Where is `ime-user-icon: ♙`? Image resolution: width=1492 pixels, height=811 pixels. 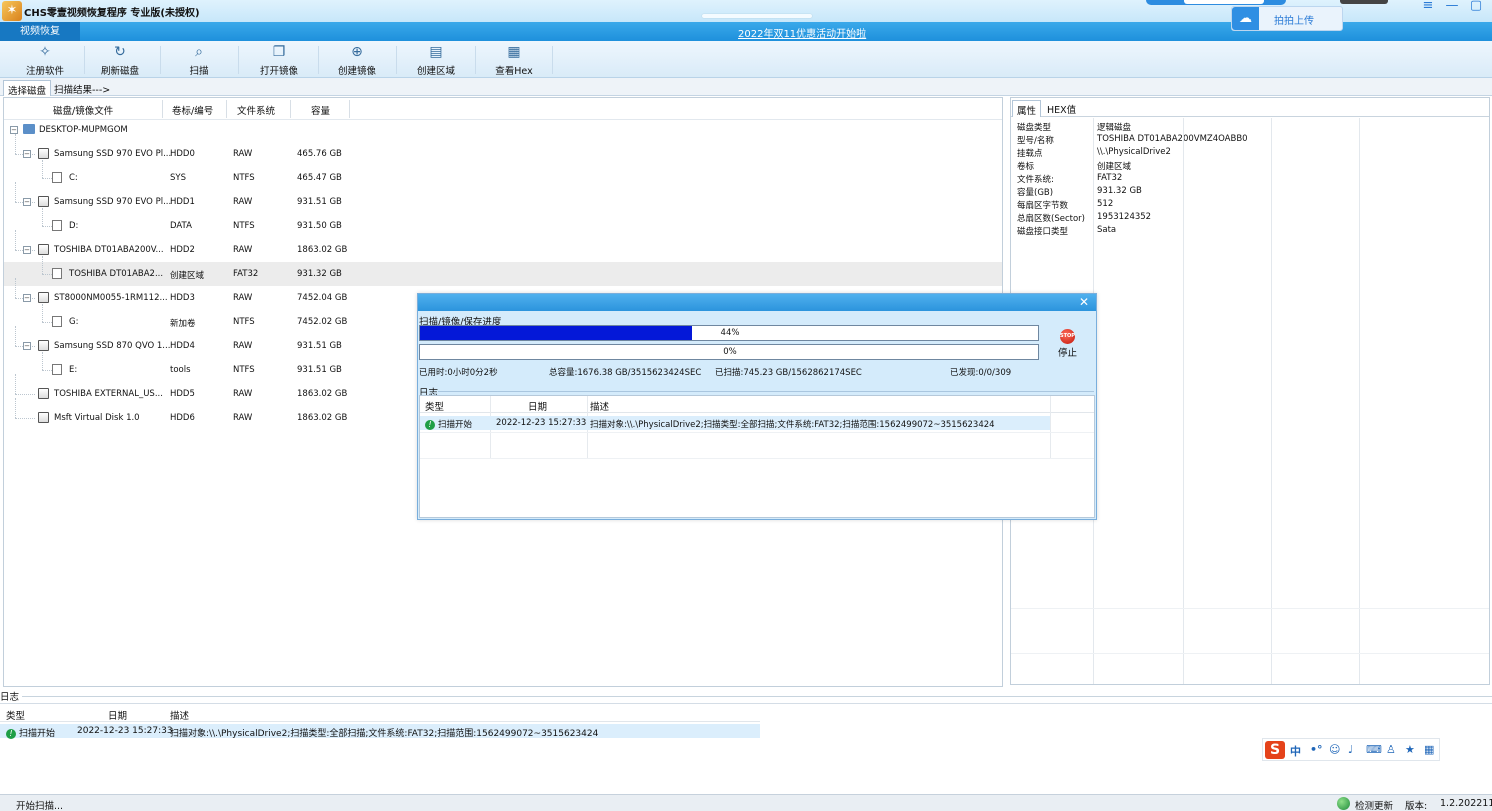
ime-user-icon: ♙ is located at coordinates (1391, 749).